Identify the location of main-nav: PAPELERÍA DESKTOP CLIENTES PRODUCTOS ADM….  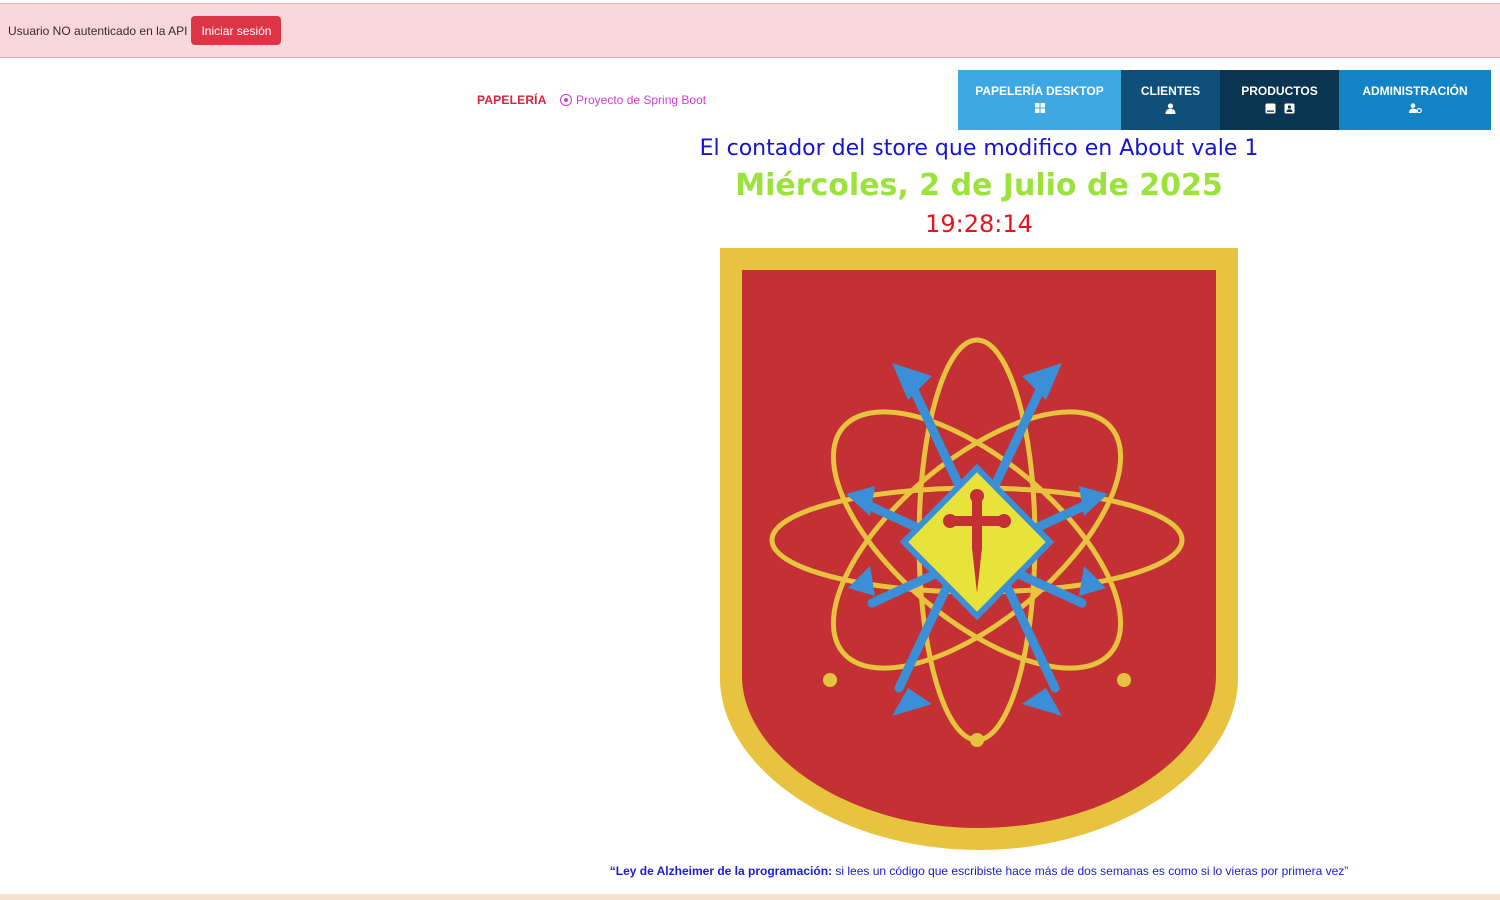
(1224, 100).